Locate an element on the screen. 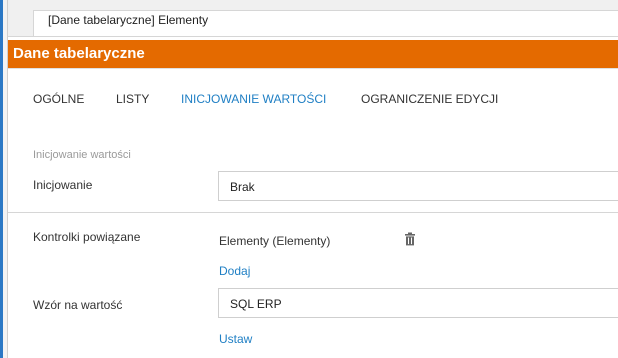 Image resolution: width=618 pixels, height=358 pixels. set-link: Ustaw is located at coordinates (235, 339).